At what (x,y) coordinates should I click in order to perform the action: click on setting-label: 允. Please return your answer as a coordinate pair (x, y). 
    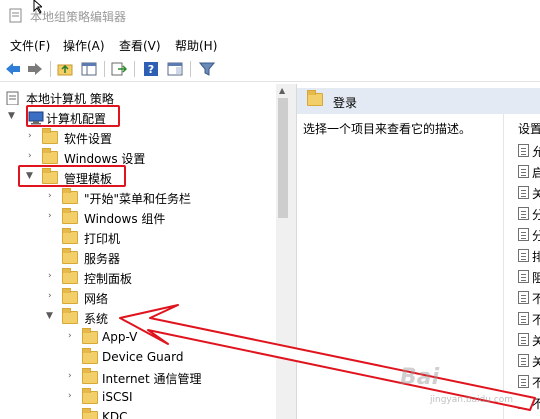
    Looking at the image, I should click on (536, 152).